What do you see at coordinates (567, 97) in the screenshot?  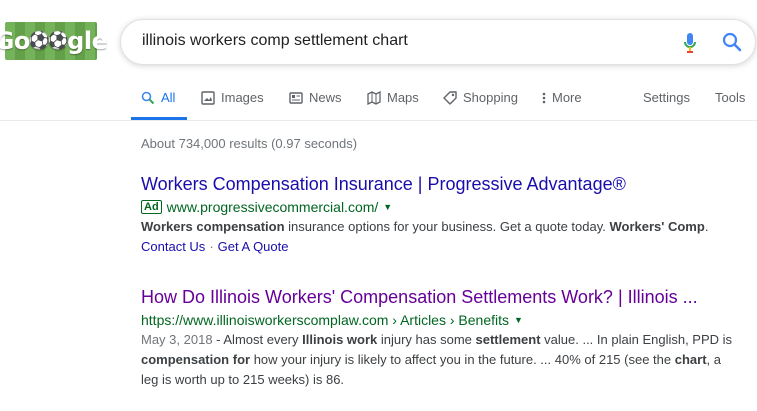 I see `tab-label: More` at bounding box center [567, 97].